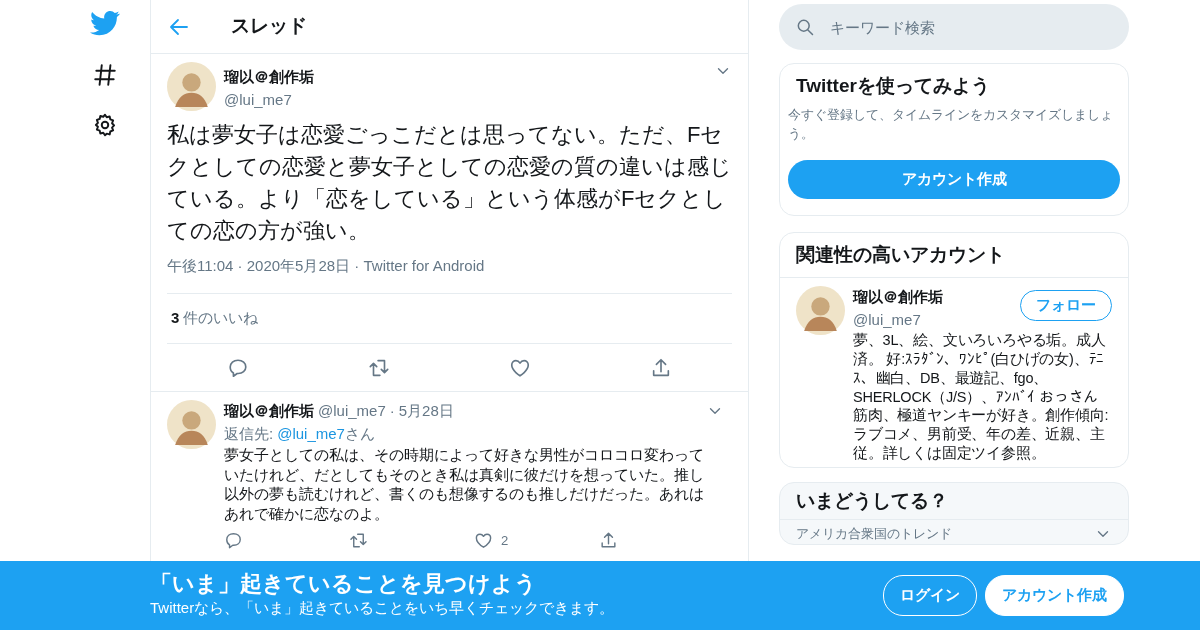 The width and height of the screenshot is (1200, 630). What do you see at coordinates (954, 27) in the screenshot?
I see `search-field: キーワード検索` at bounding box center [954, 27].